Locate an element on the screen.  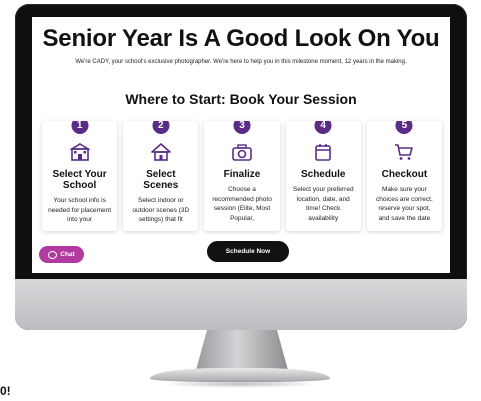
step-number: 4 is located at coordinates (323, 127).